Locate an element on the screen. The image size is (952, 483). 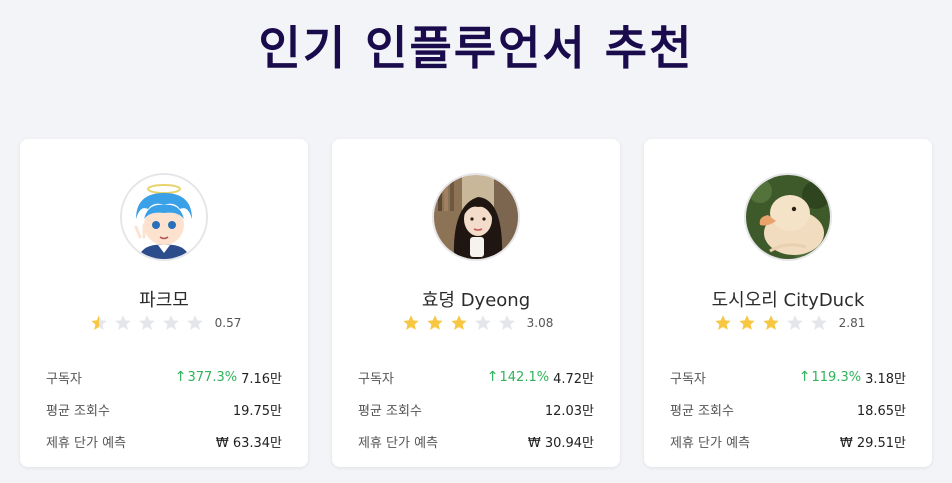
star-rating: 3.08 is located at coordinates (476, 323).